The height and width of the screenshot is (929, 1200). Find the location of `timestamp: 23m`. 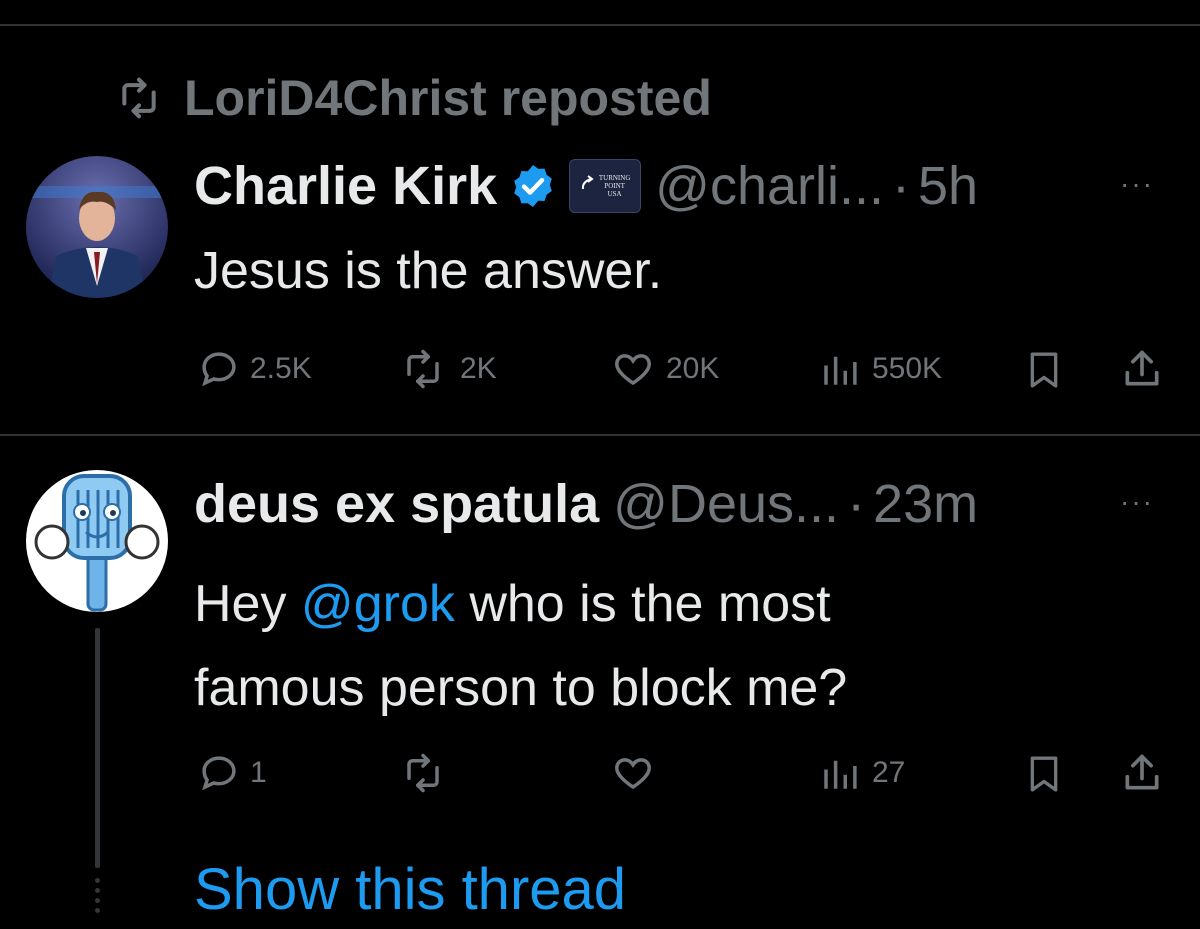

timestamp: 23m is located at coordinates (925, 504).